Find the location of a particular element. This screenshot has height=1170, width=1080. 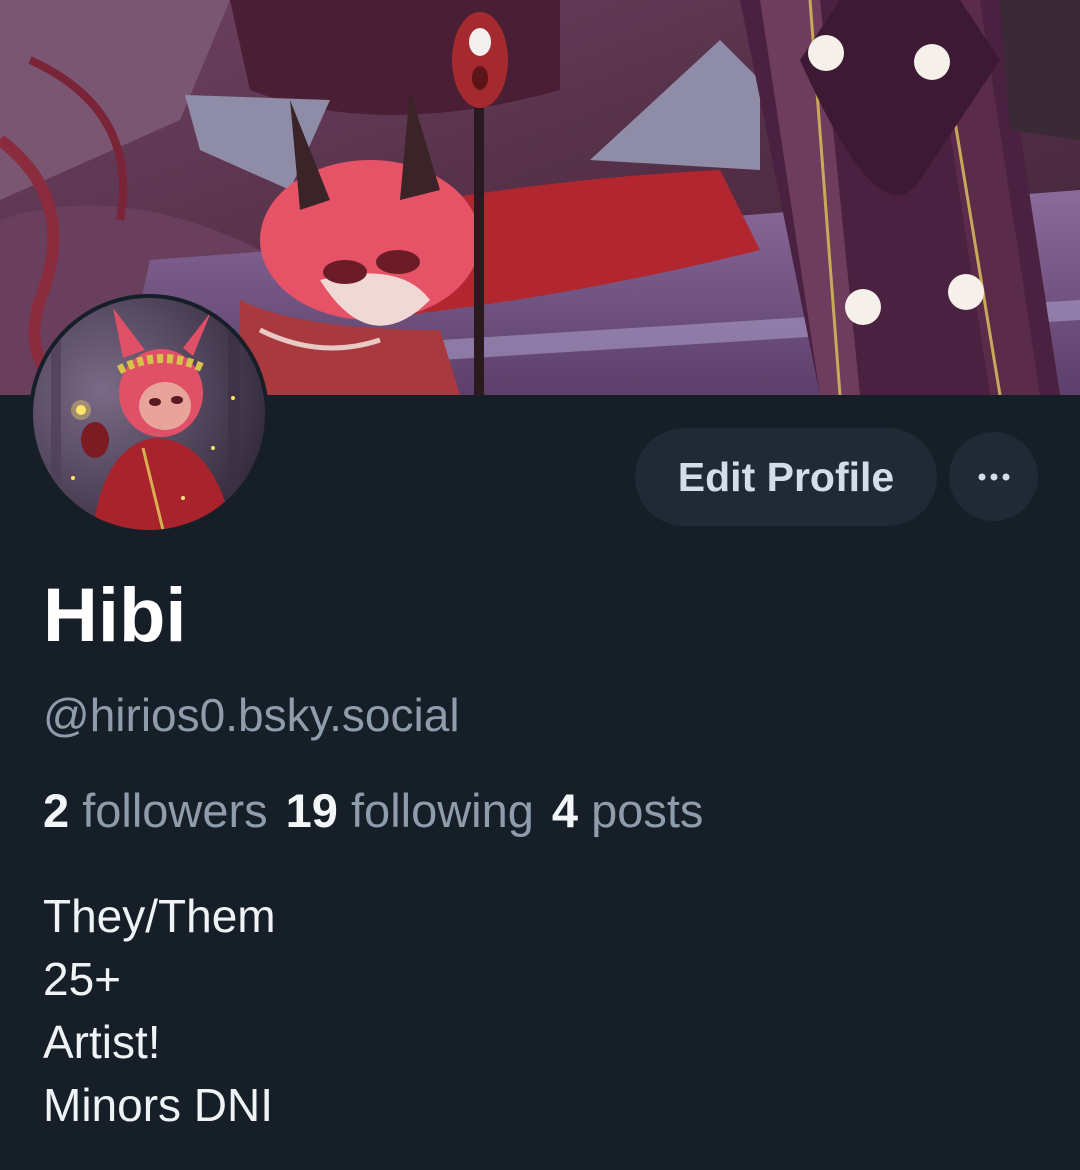

bio-line: Minors DNI is located at coordinates (158, 1105).